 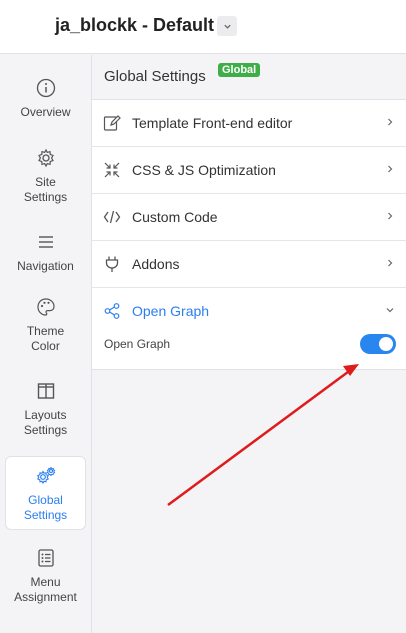 I want to click on menu-icon, so click(x=46, y=242).